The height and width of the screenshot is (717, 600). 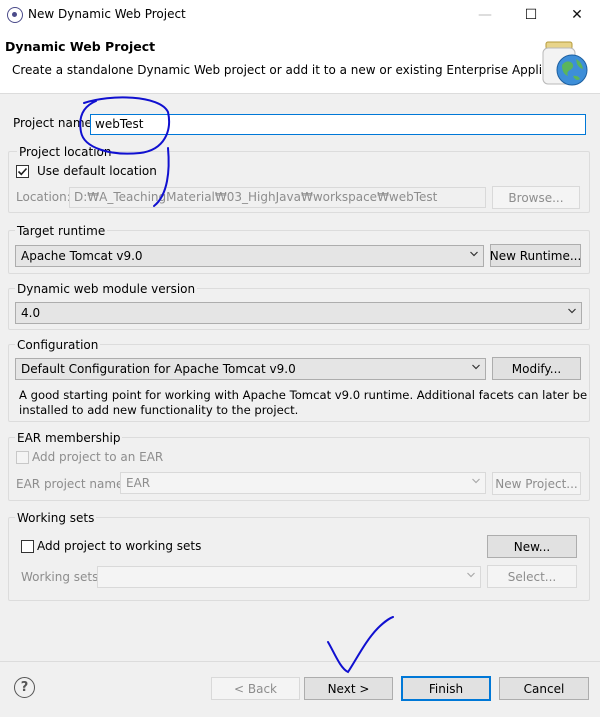 I want to click on ink-checkmark-annotation, so click(x=360, y=645).